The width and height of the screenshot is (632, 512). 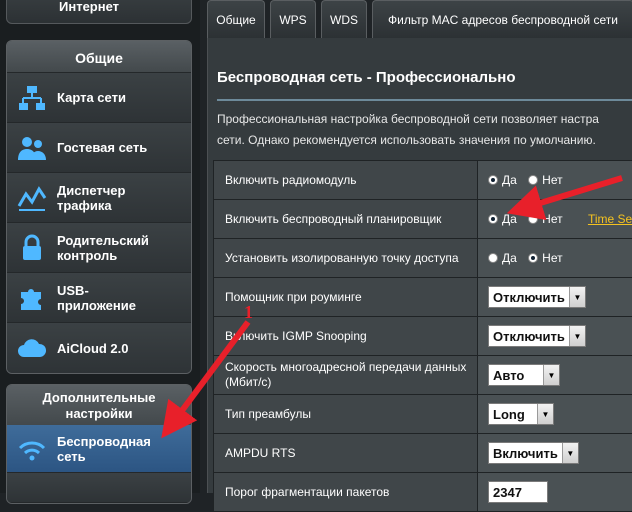 What do you see at coordinates (507, 492) in the screenshot?
I see `input-value: 2347` at bounding box center [507, 492].